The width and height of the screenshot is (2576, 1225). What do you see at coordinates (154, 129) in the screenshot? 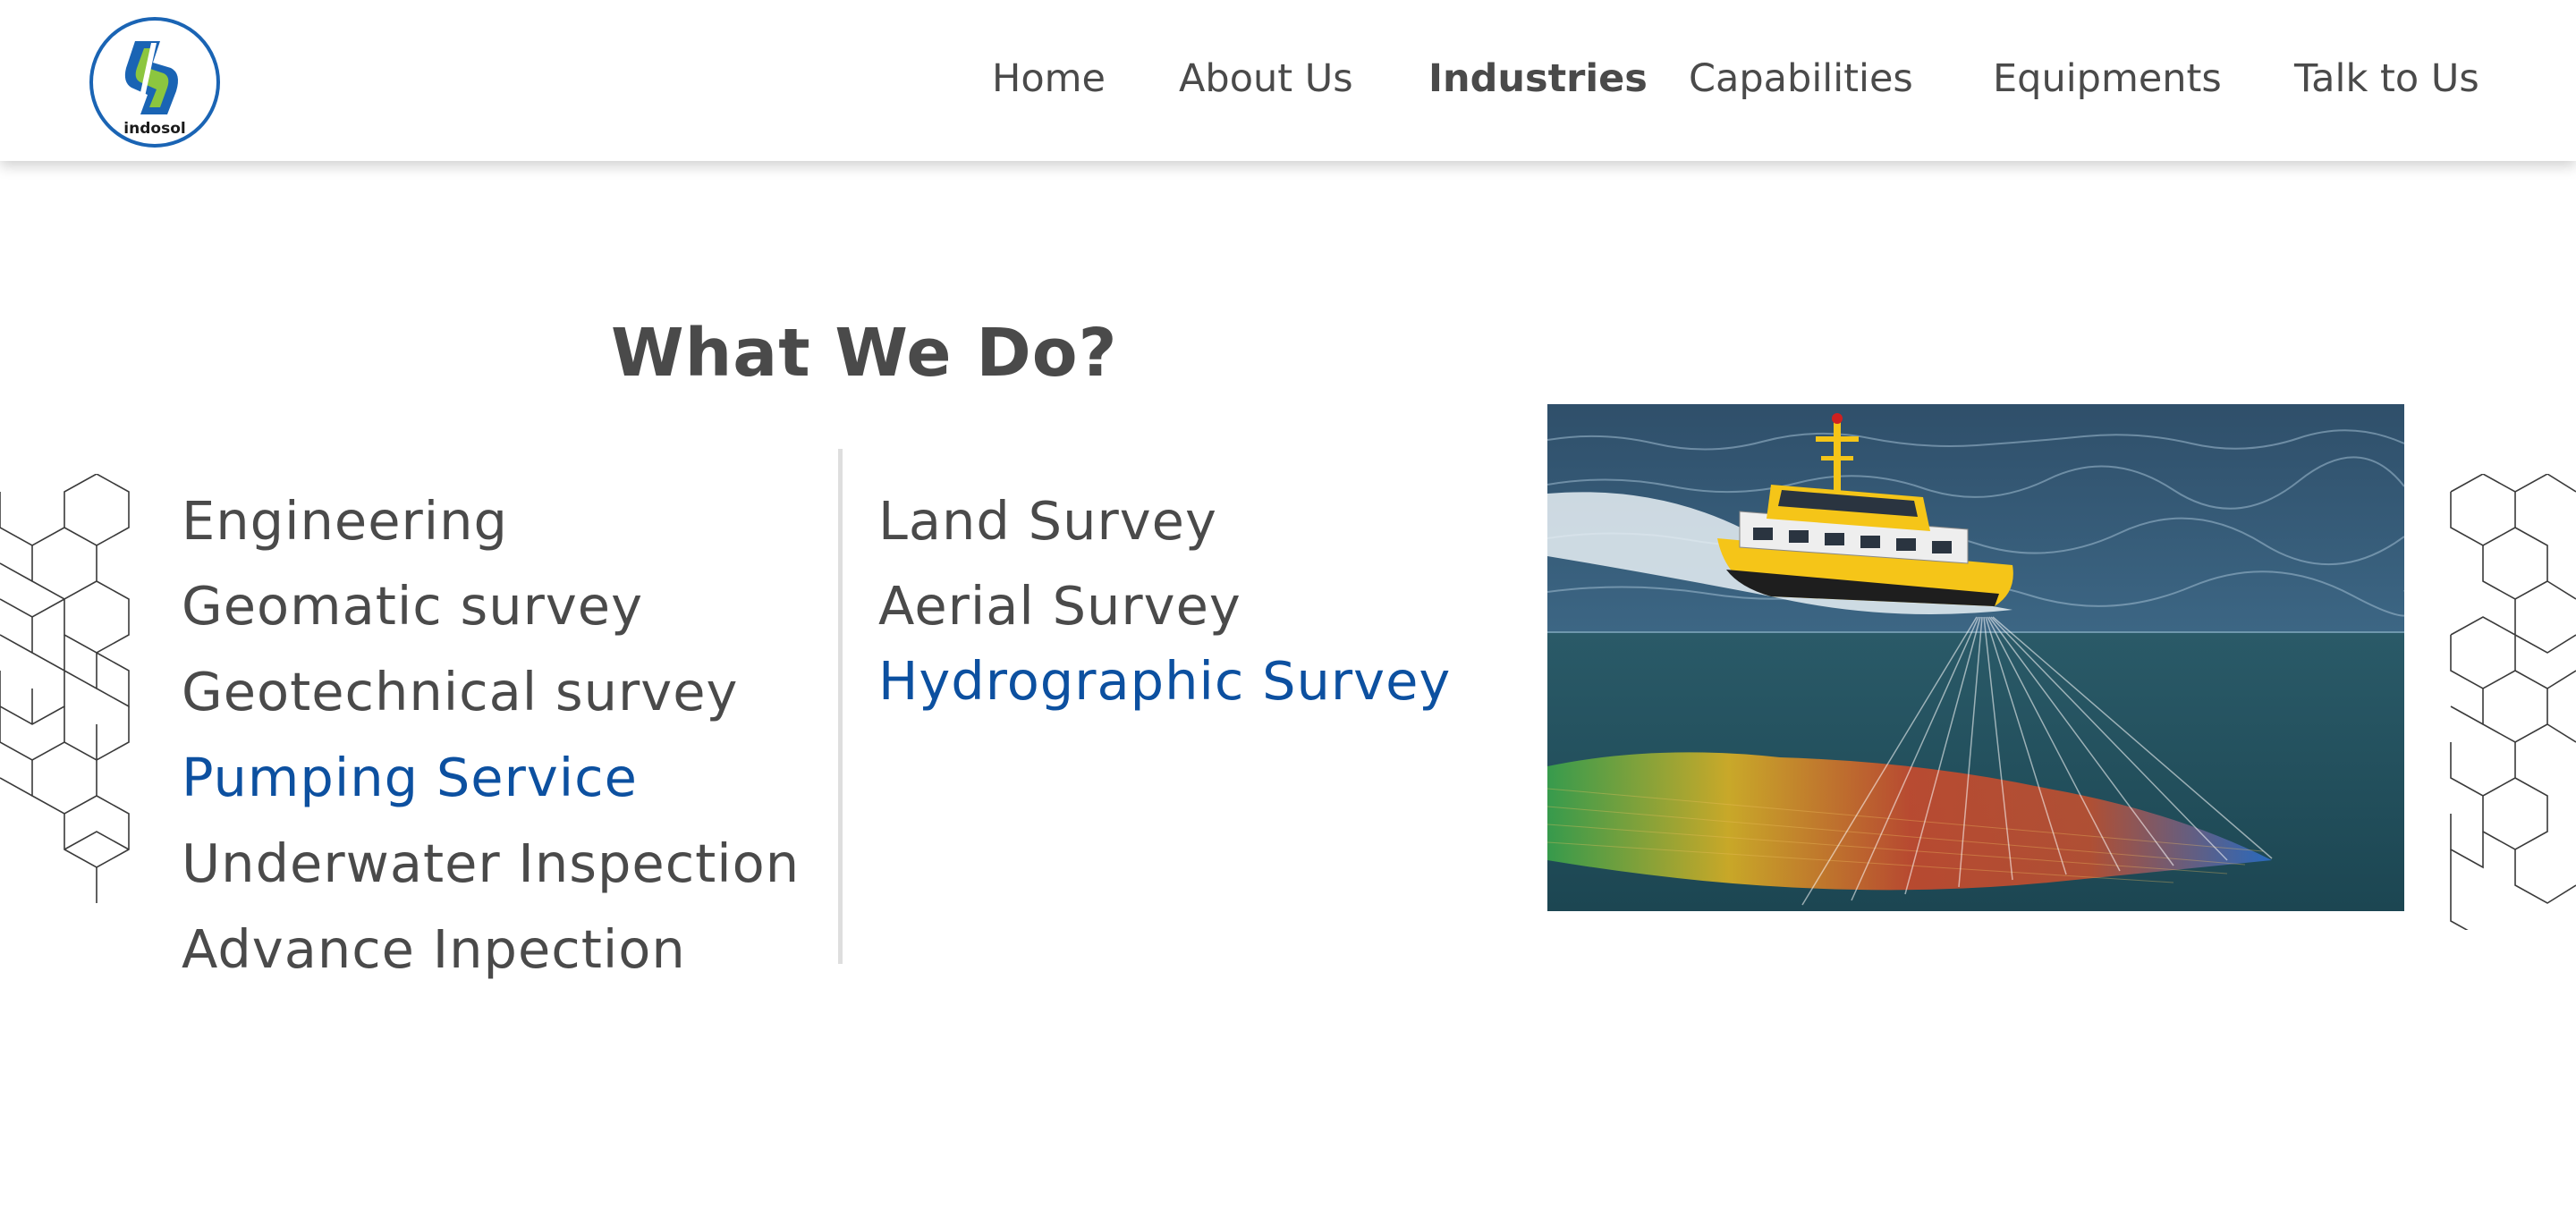
I see `logo-text: indosol` at bounding box center [154, 129].